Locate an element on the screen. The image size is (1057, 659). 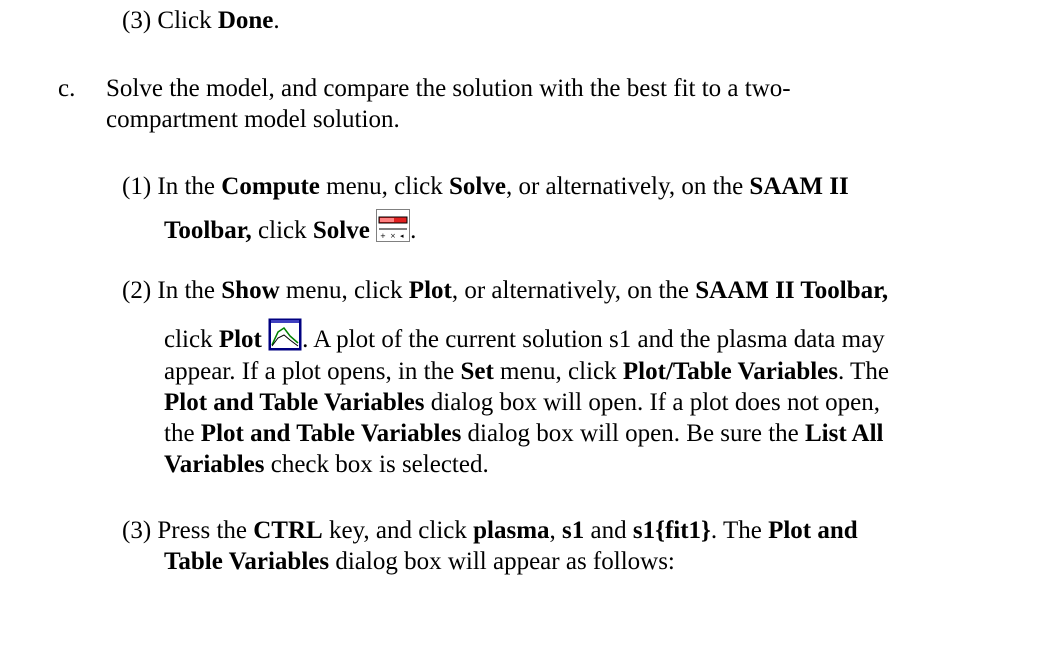
done-term: Done is located at coordinates (245, 20).